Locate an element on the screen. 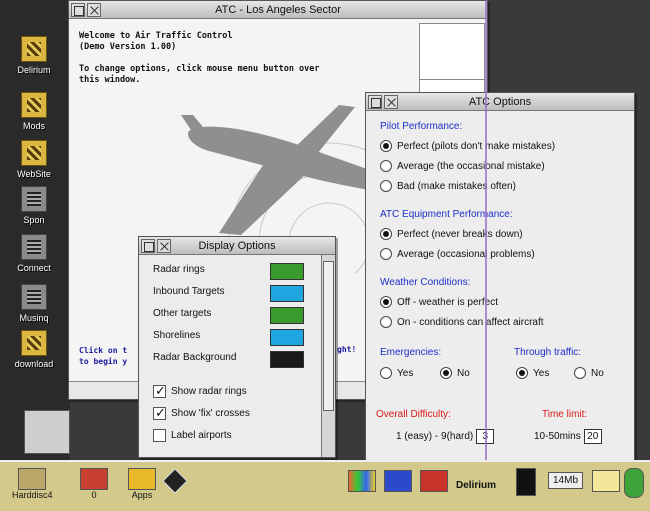 Image resolution: width=650 pixels, height=511 pixels. car-icon is located at coordinates (34, 199).